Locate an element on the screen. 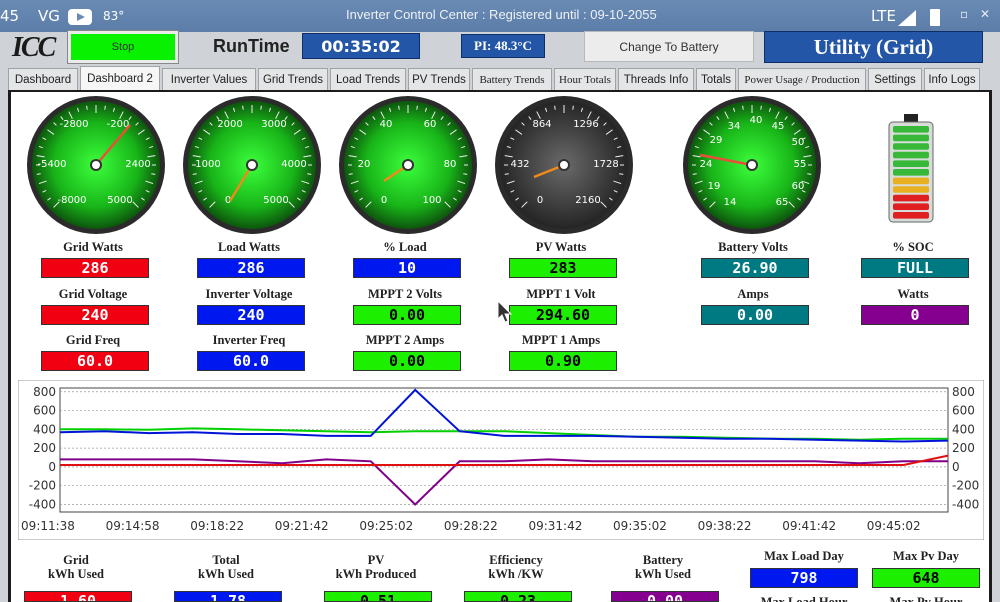 The width and height of the screenshot is (1000, 602). minimize-icon: ▫ is located at coordinates (964, 14).